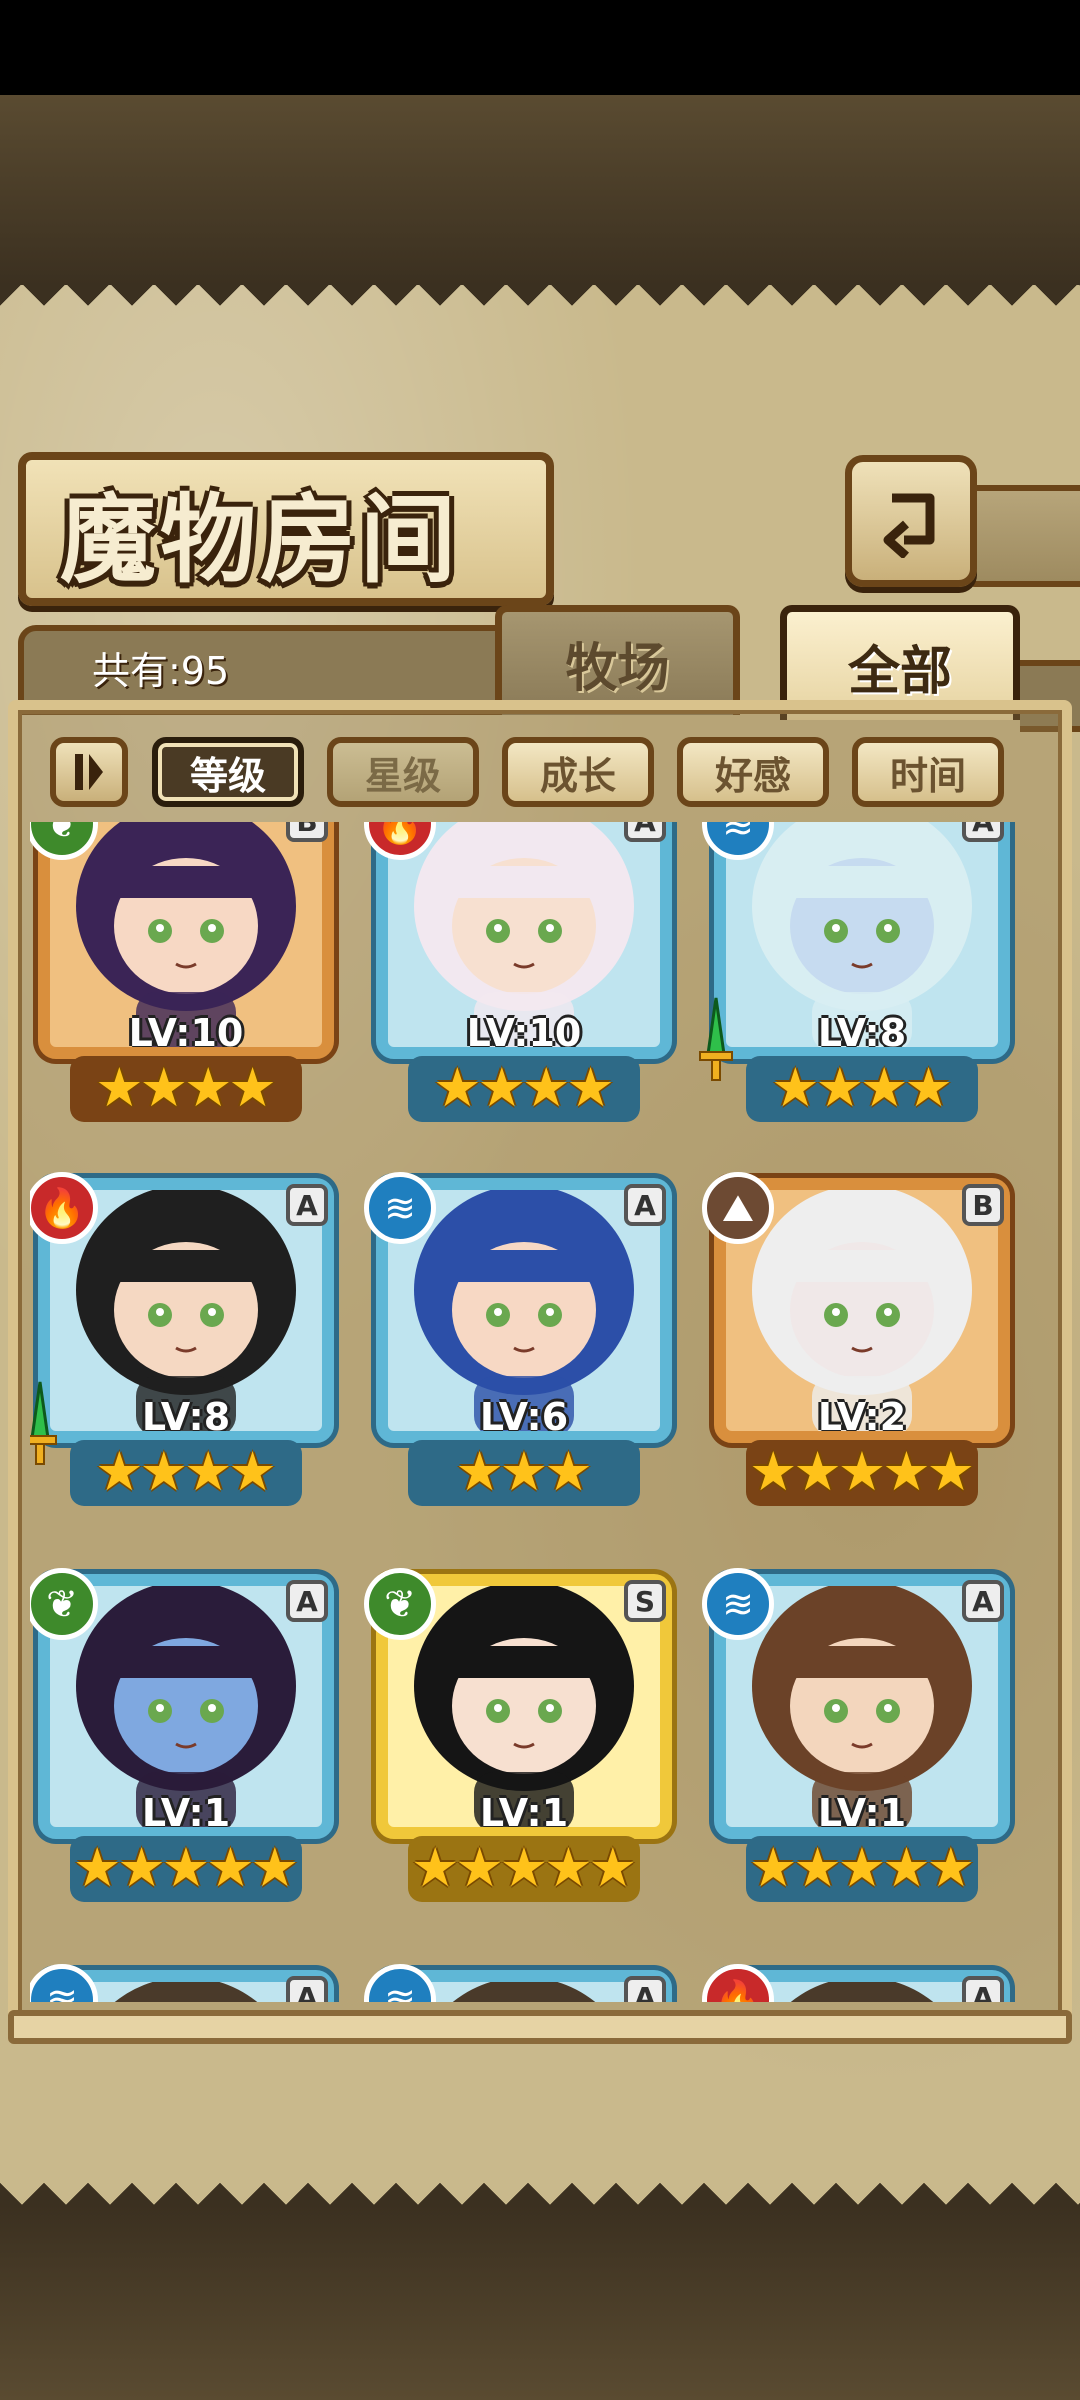 Image resolution: width=1080 pixels, height=2400 pixels. I want to click on leaf-element-icon: ❦, so click(400, 1604).